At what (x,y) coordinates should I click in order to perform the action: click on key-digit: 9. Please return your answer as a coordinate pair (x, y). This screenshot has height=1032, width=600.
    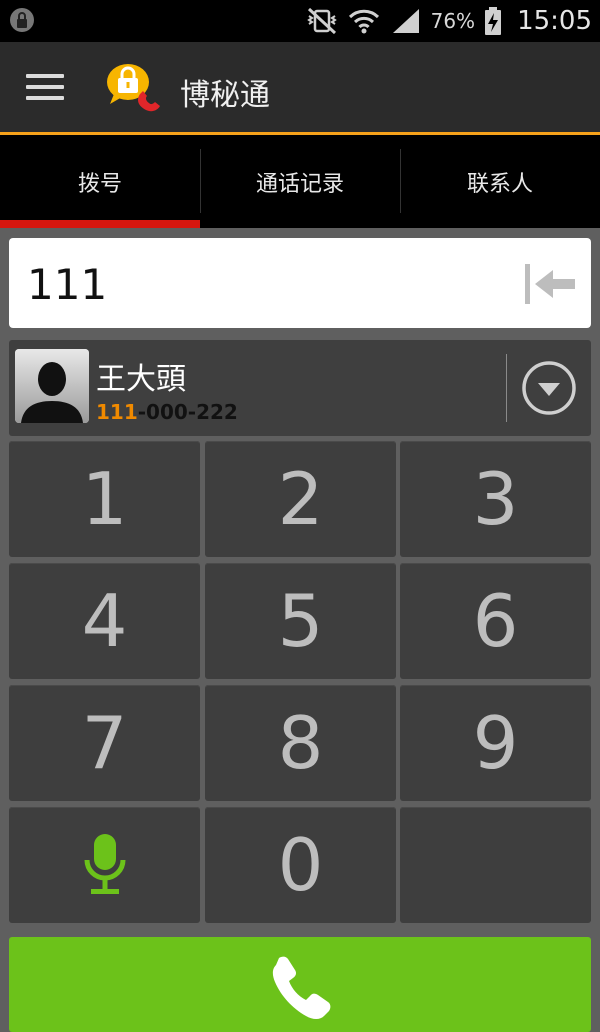
    Looking at the image, I should click on (495, 743).